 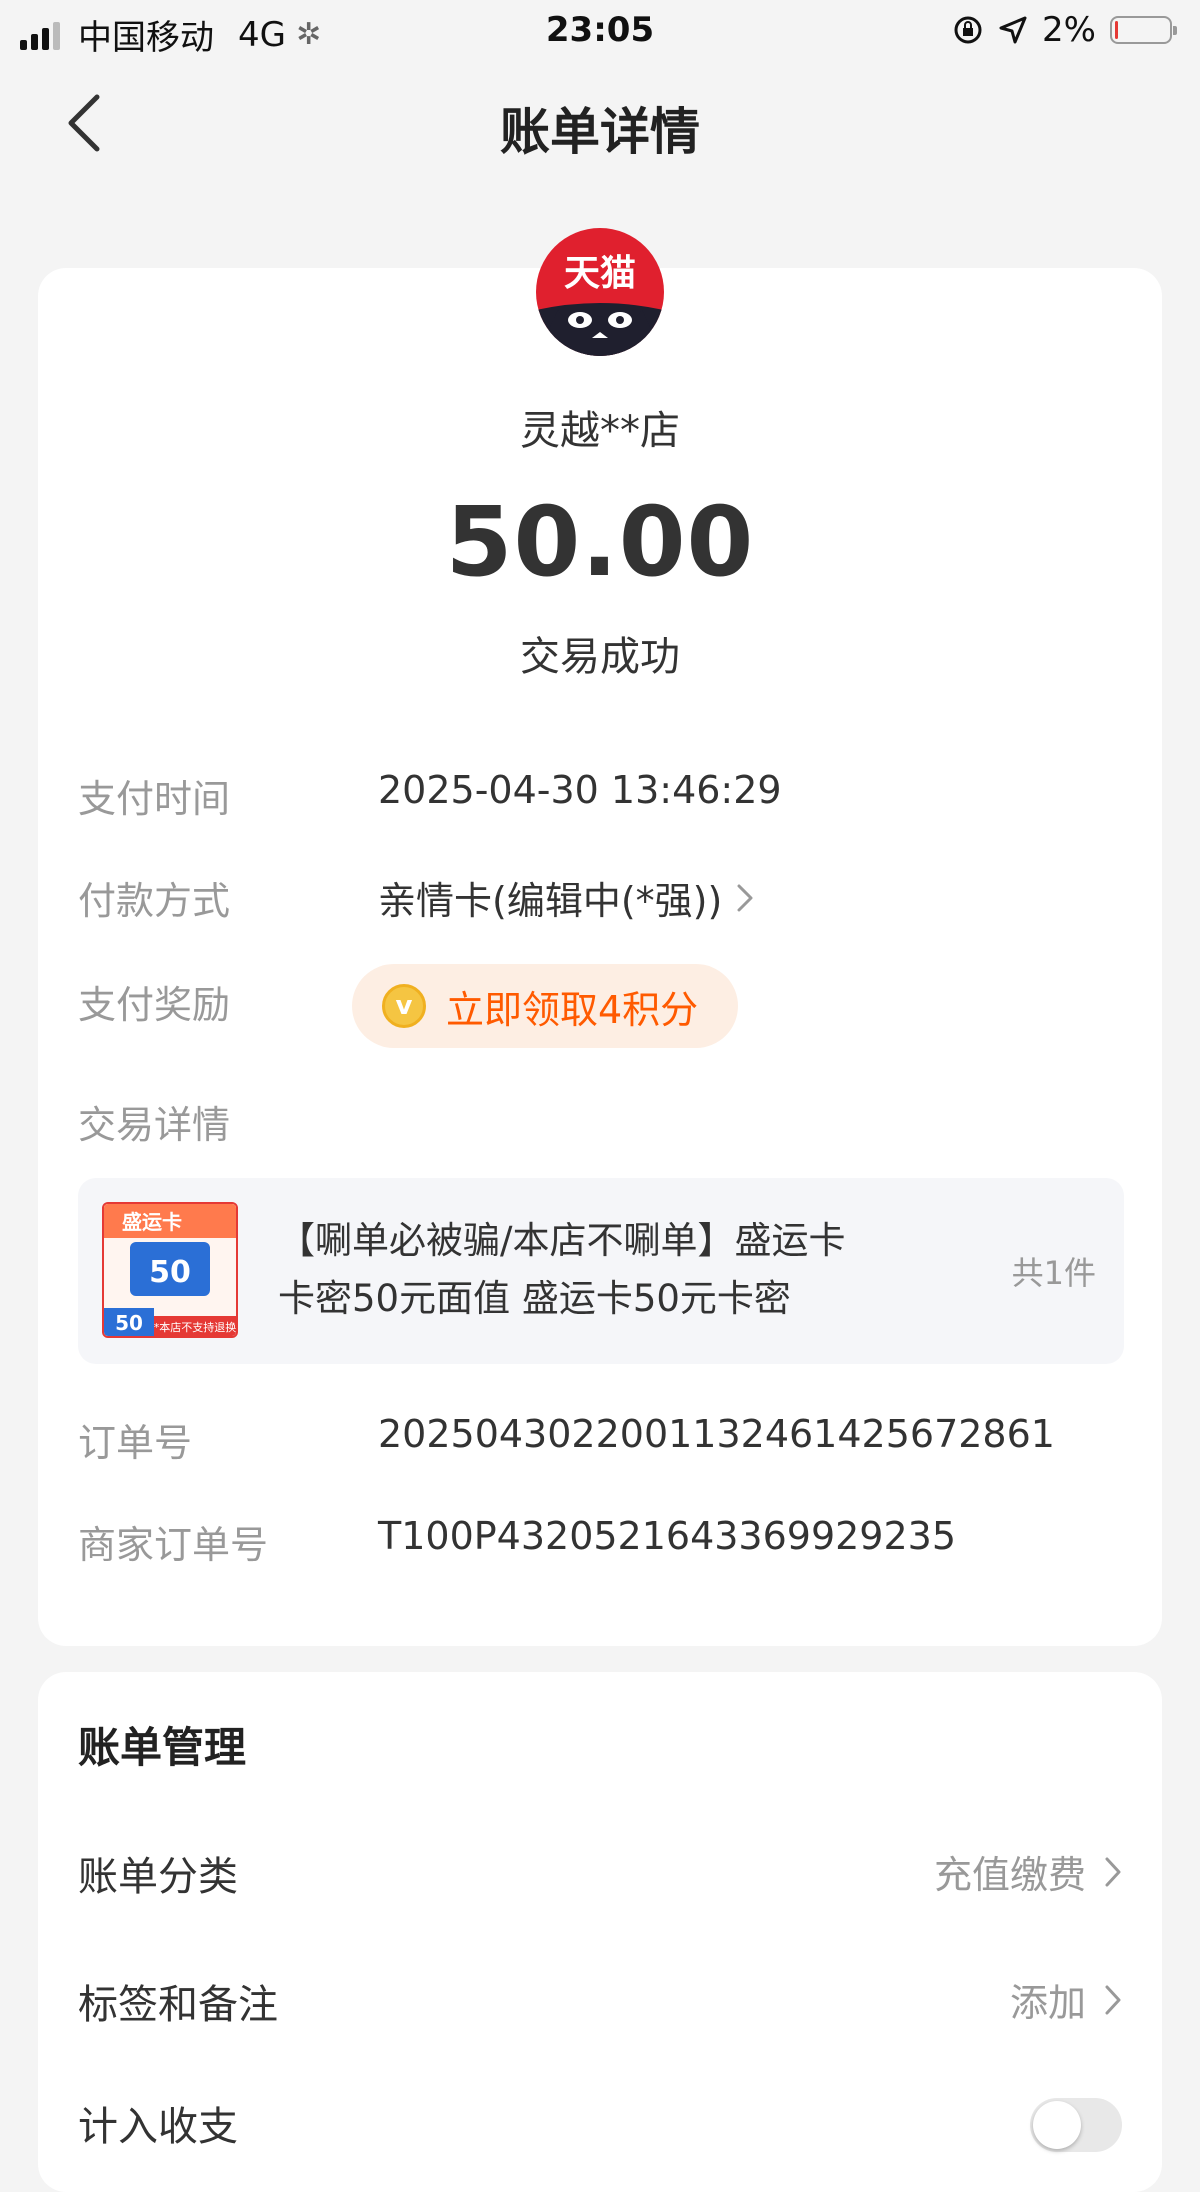 I want to click on toggle-knob, so click(x=1057, y=2125).